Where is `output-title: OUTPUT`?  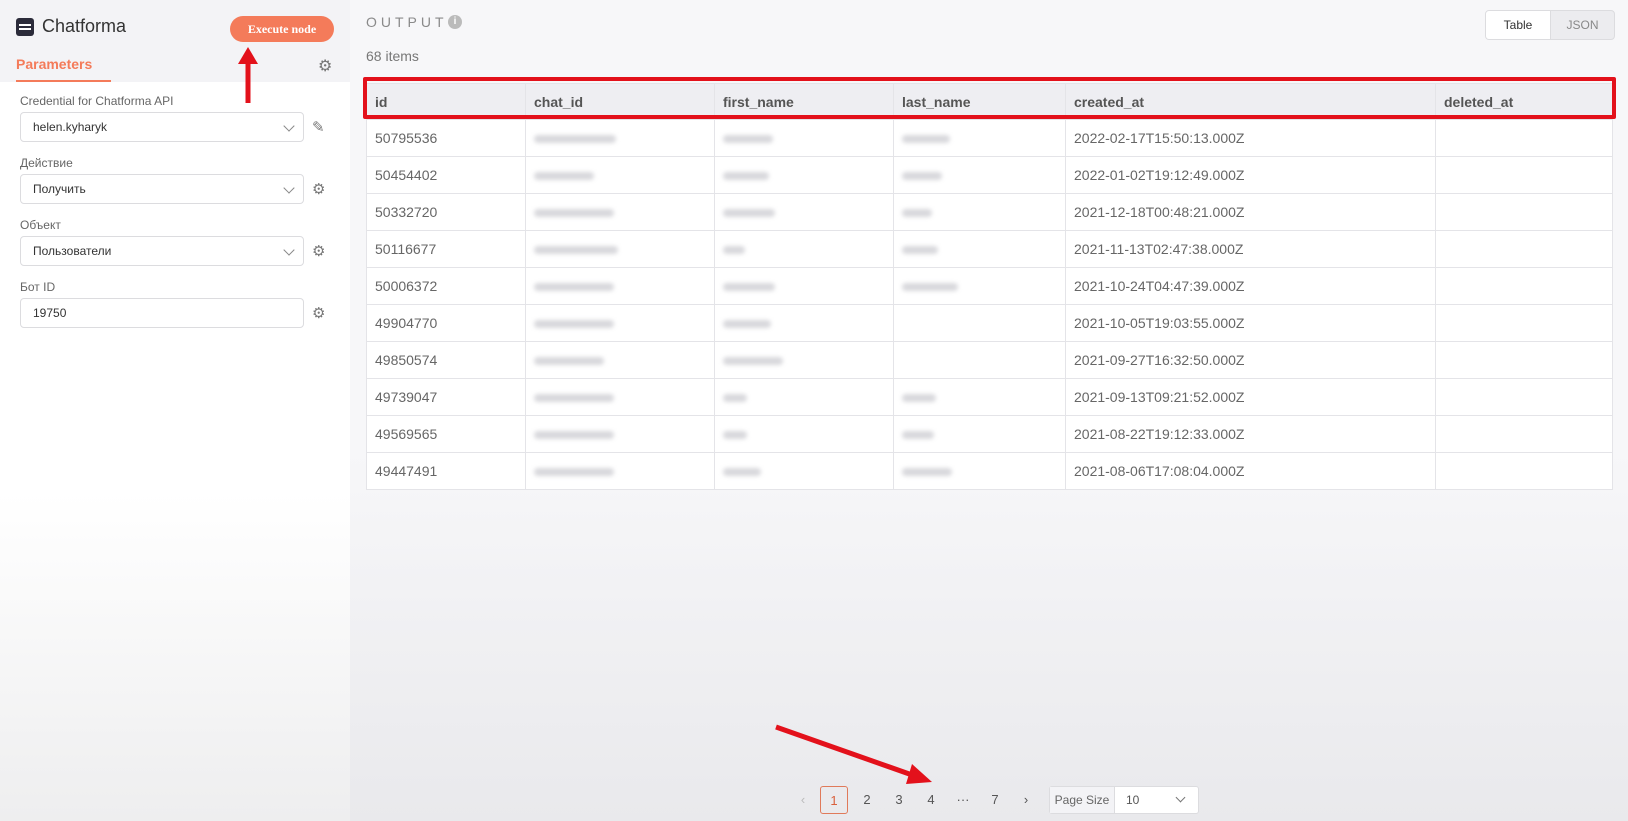
output-title: OUTPUT is located at coordinates (407, 22).